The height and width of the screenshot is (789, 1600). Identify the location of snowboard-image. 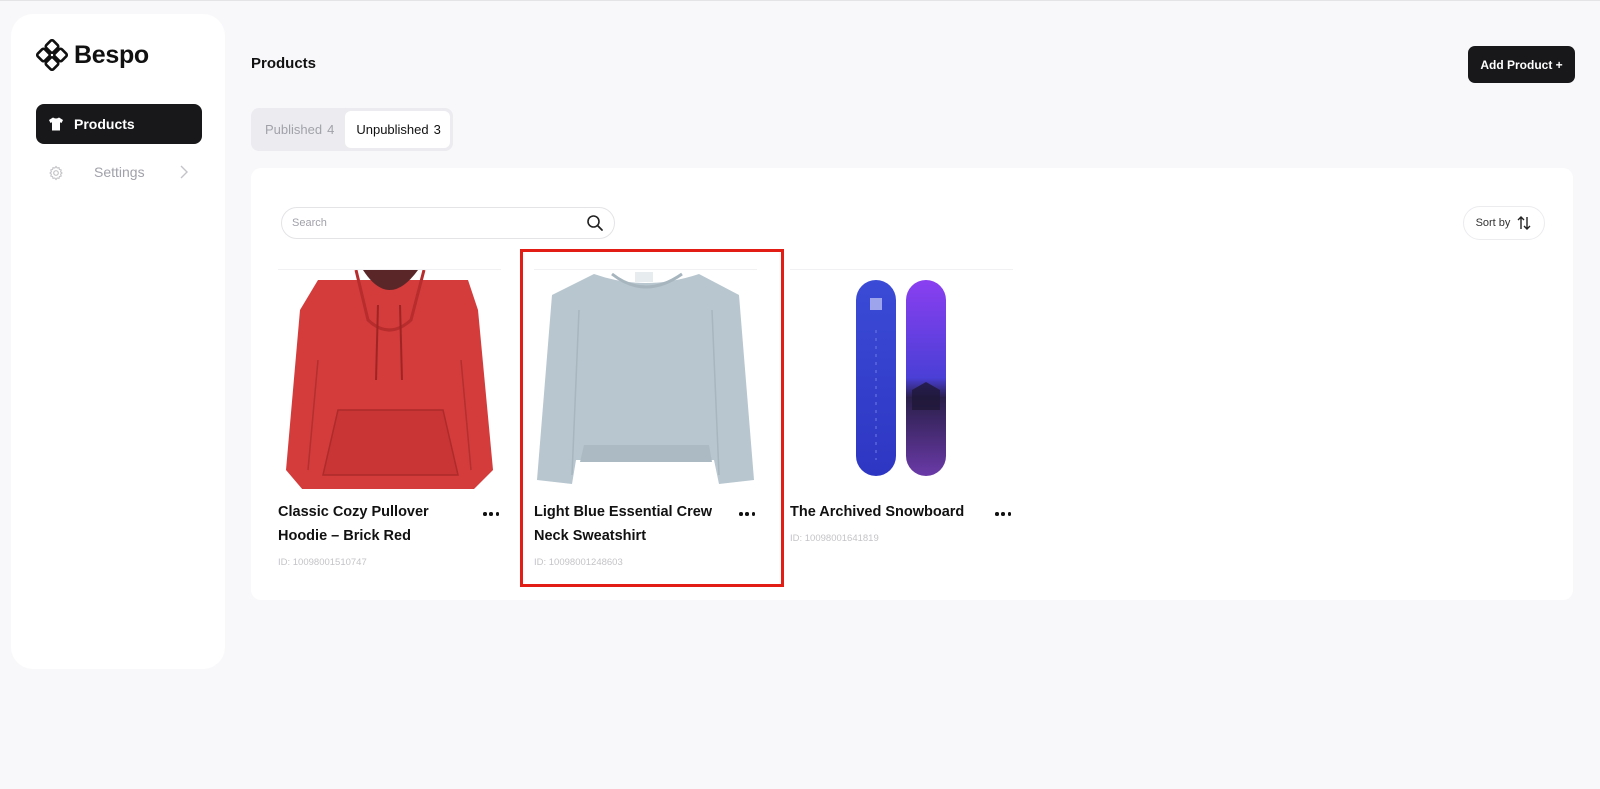
(901, 379).